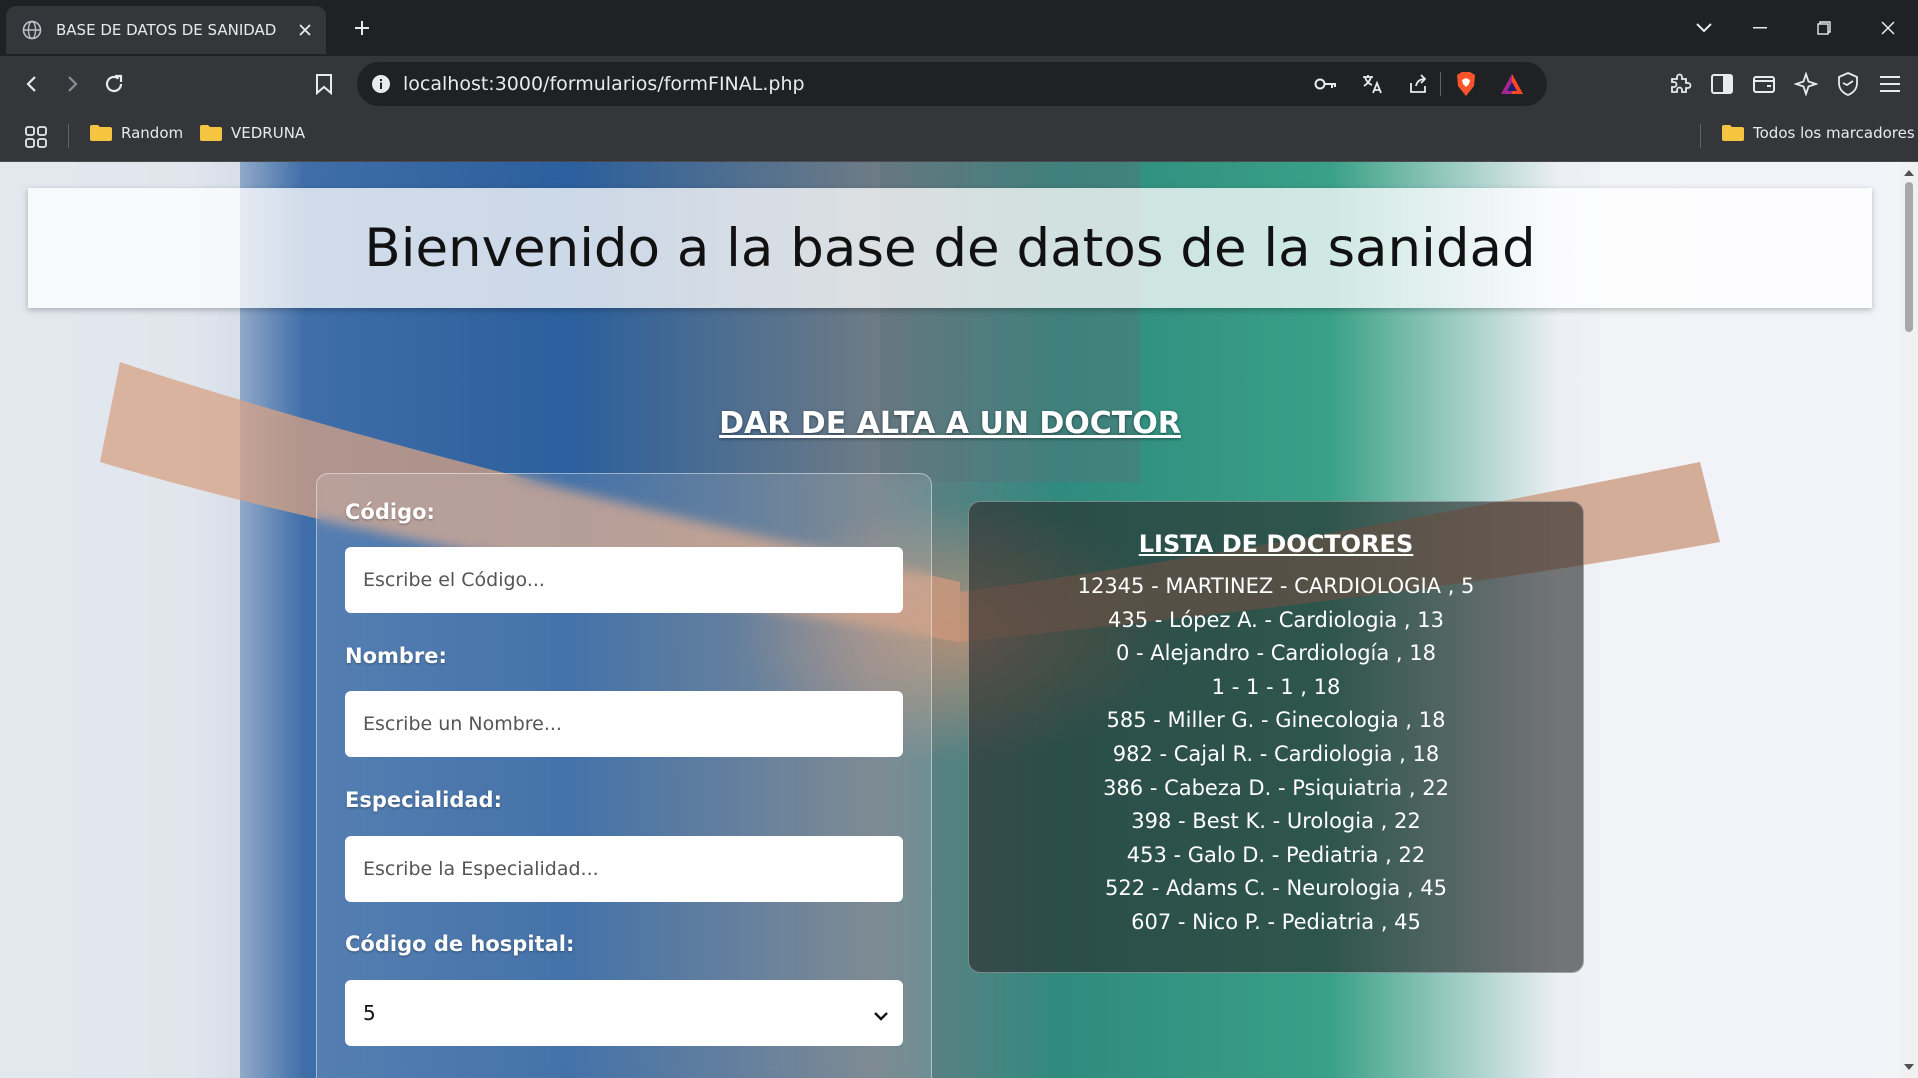 Image resolution: width=1918 pixels, height=1078 pixels. What do you see at coordinates (423, 800) in the screenshot?
I see `especialidad-label: Especialidad:` at bounding box center [423, 800].